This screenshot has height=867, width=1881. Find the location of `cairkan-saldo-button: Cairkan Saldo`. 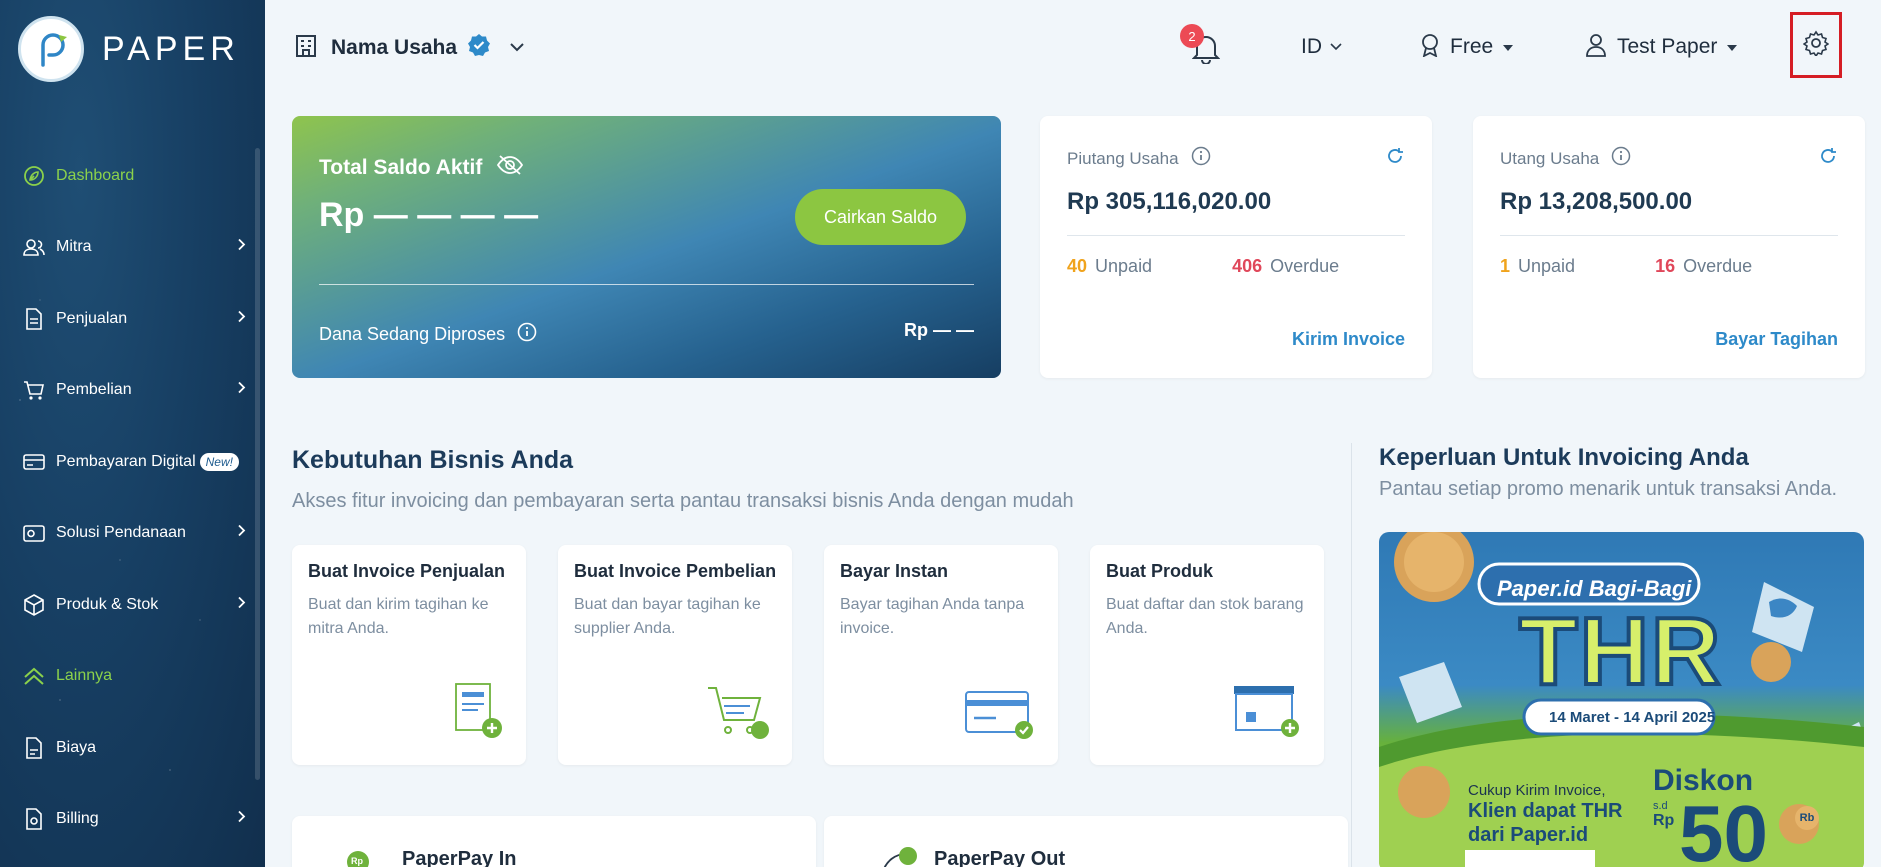

cairkan-saldo-button: Cairkan Saldo is located at coordinates (880, 217).